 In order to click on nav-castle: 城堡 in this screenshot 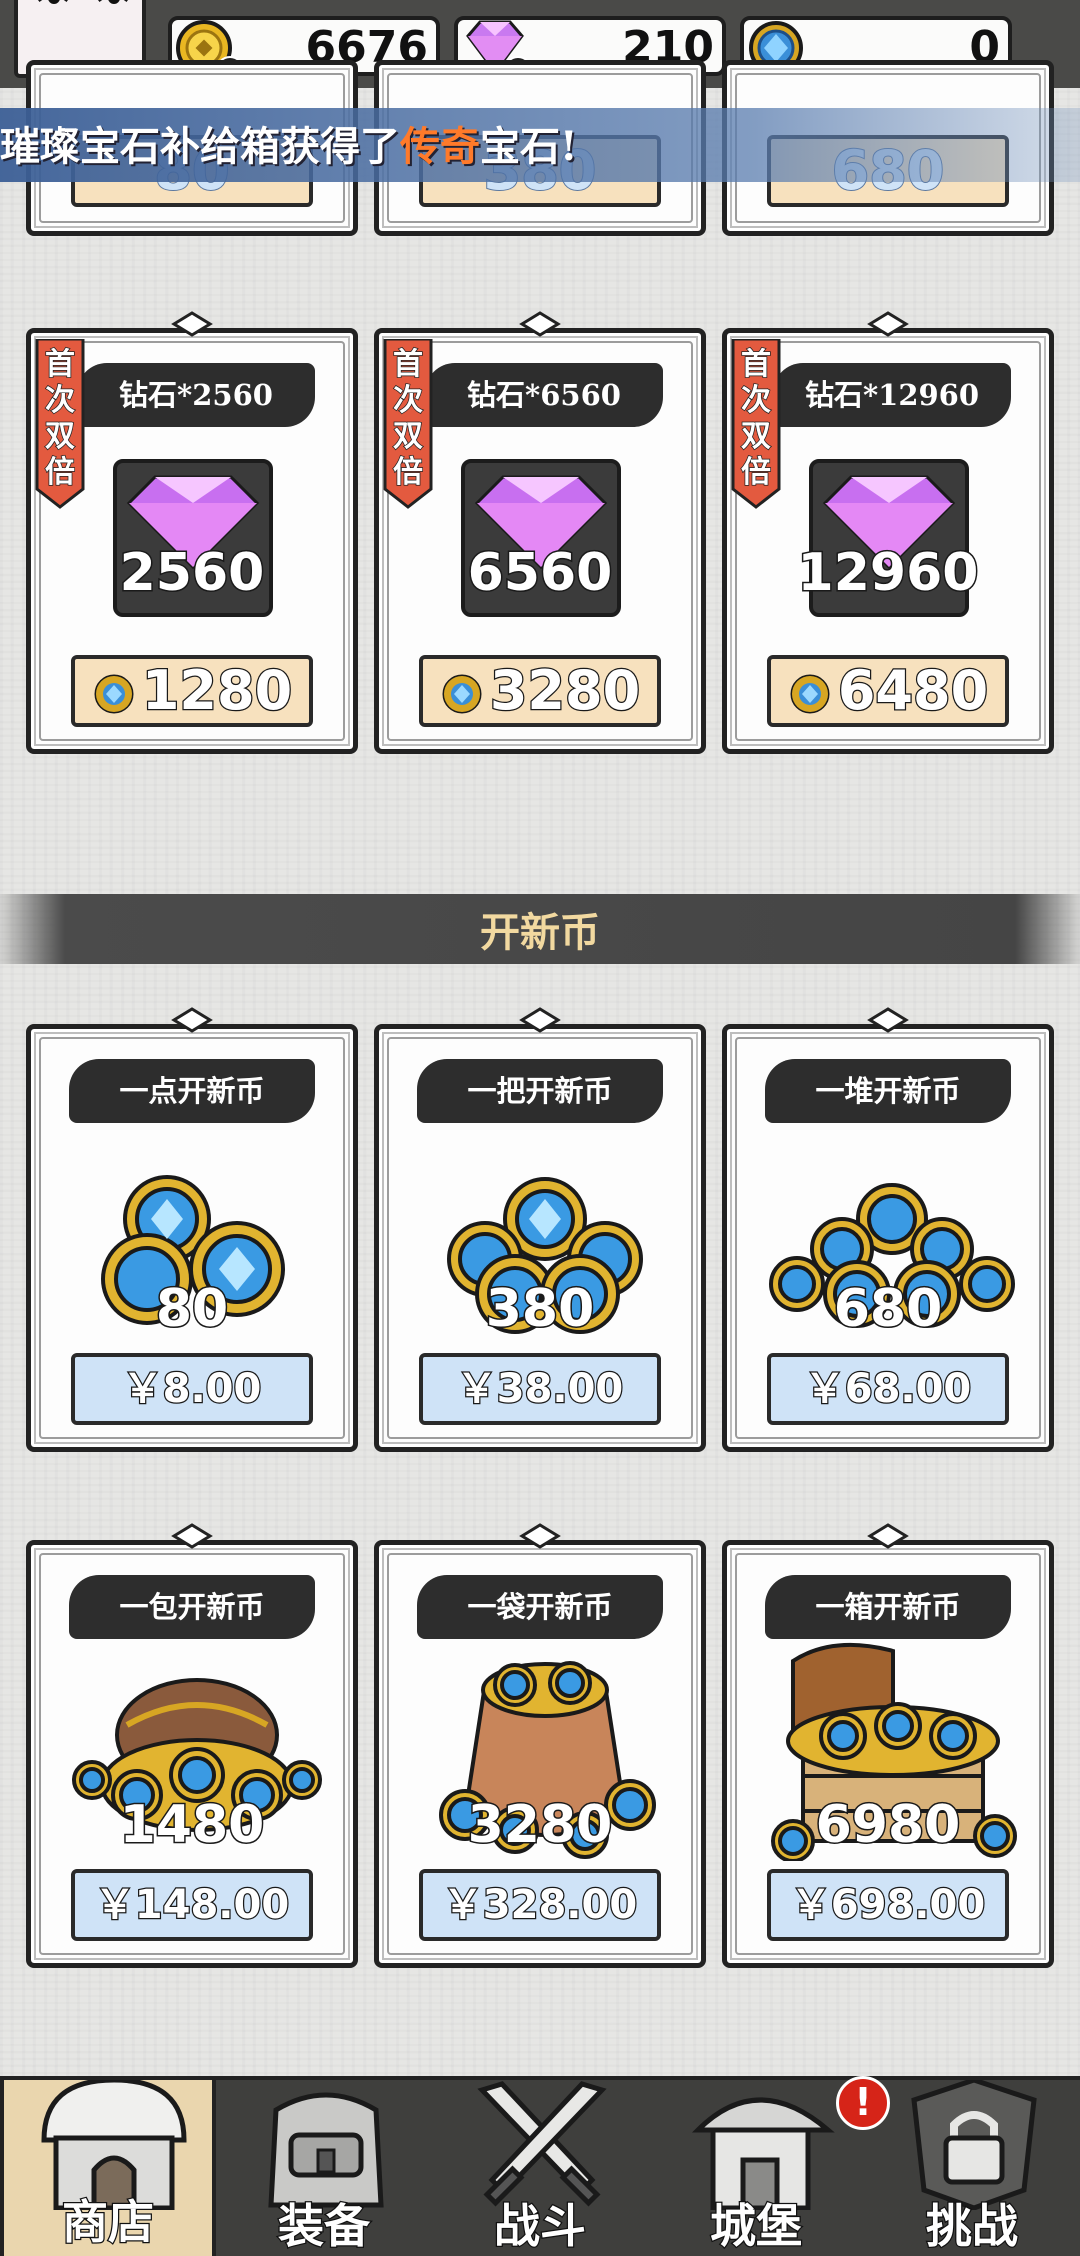, I will do `click(756, 2168)`.